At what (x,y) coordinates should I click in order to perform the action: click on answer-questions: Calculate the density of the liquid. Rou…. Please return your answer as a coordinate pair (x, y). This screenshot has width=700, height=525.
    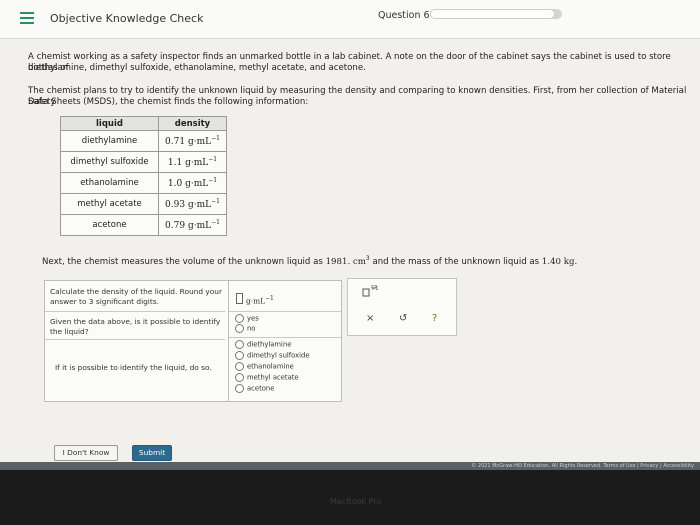
    Looking at the image, I should click on (135, 341).